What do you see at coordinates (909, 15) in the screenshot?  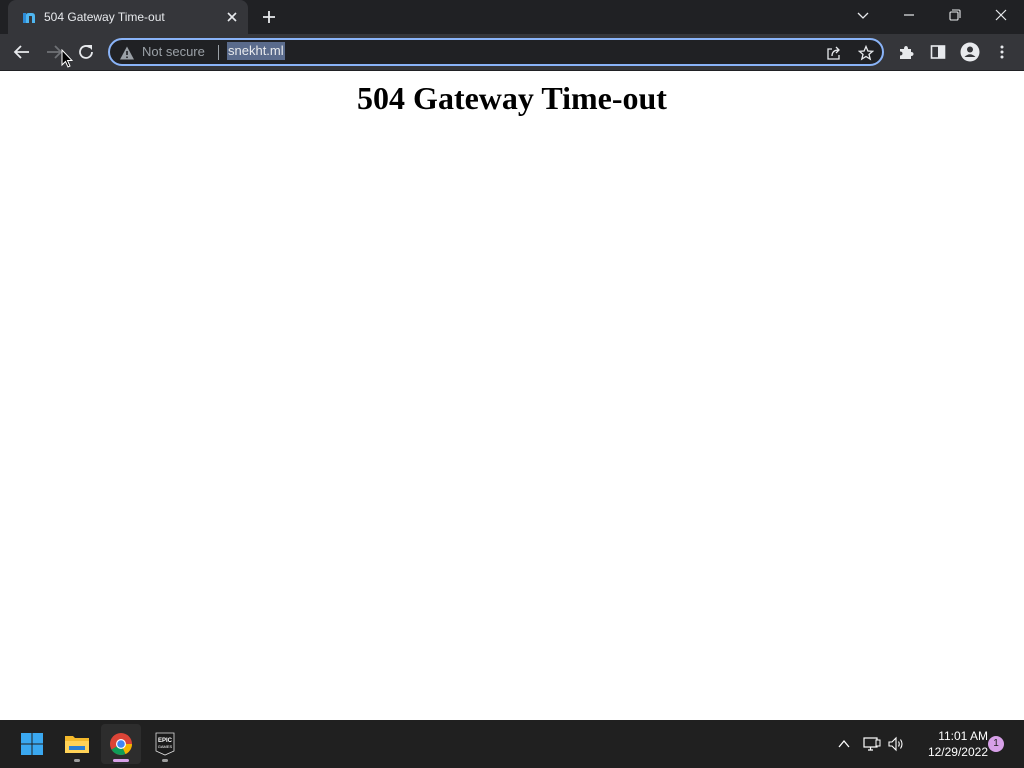 I see `minimize-icon` at bounding box center [909, 15].